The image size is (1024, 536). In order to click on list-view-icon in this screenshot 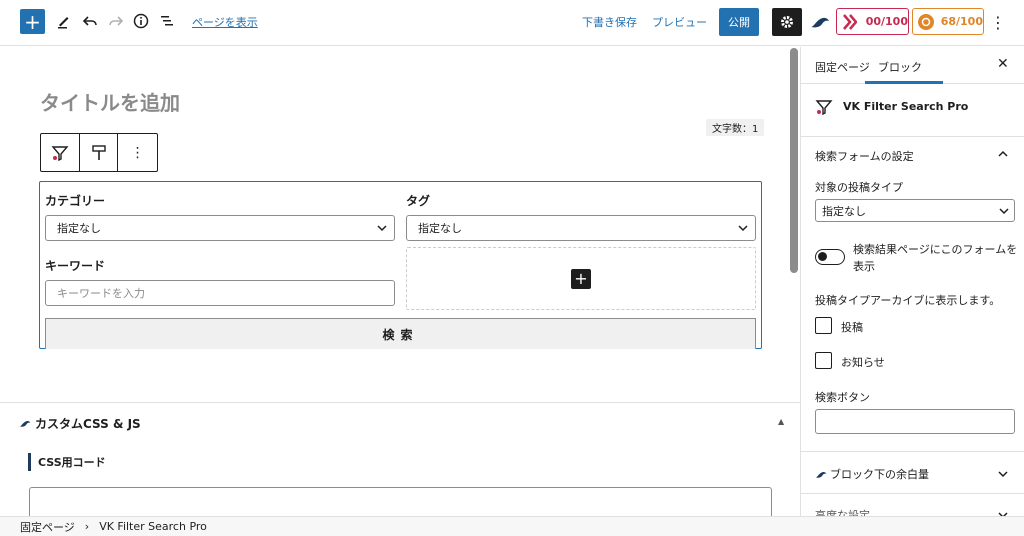, I will do `click(167, 21)`.